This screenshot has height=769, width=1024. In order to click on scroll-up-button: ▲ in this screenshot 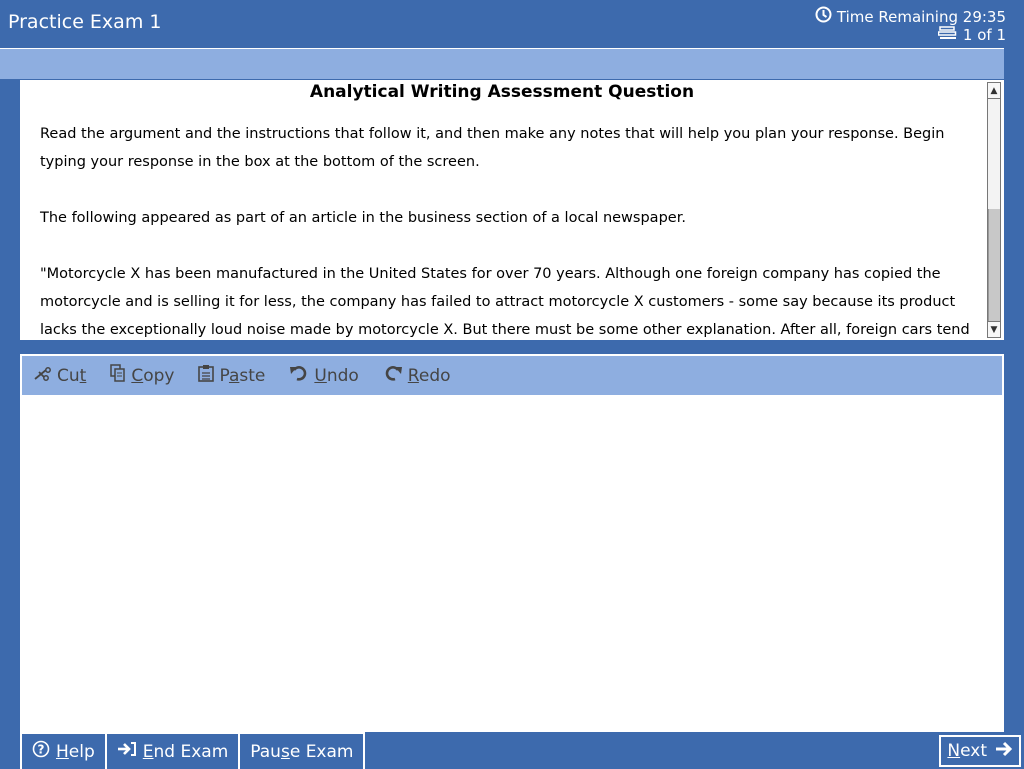, I will do `click(994, 91)`.